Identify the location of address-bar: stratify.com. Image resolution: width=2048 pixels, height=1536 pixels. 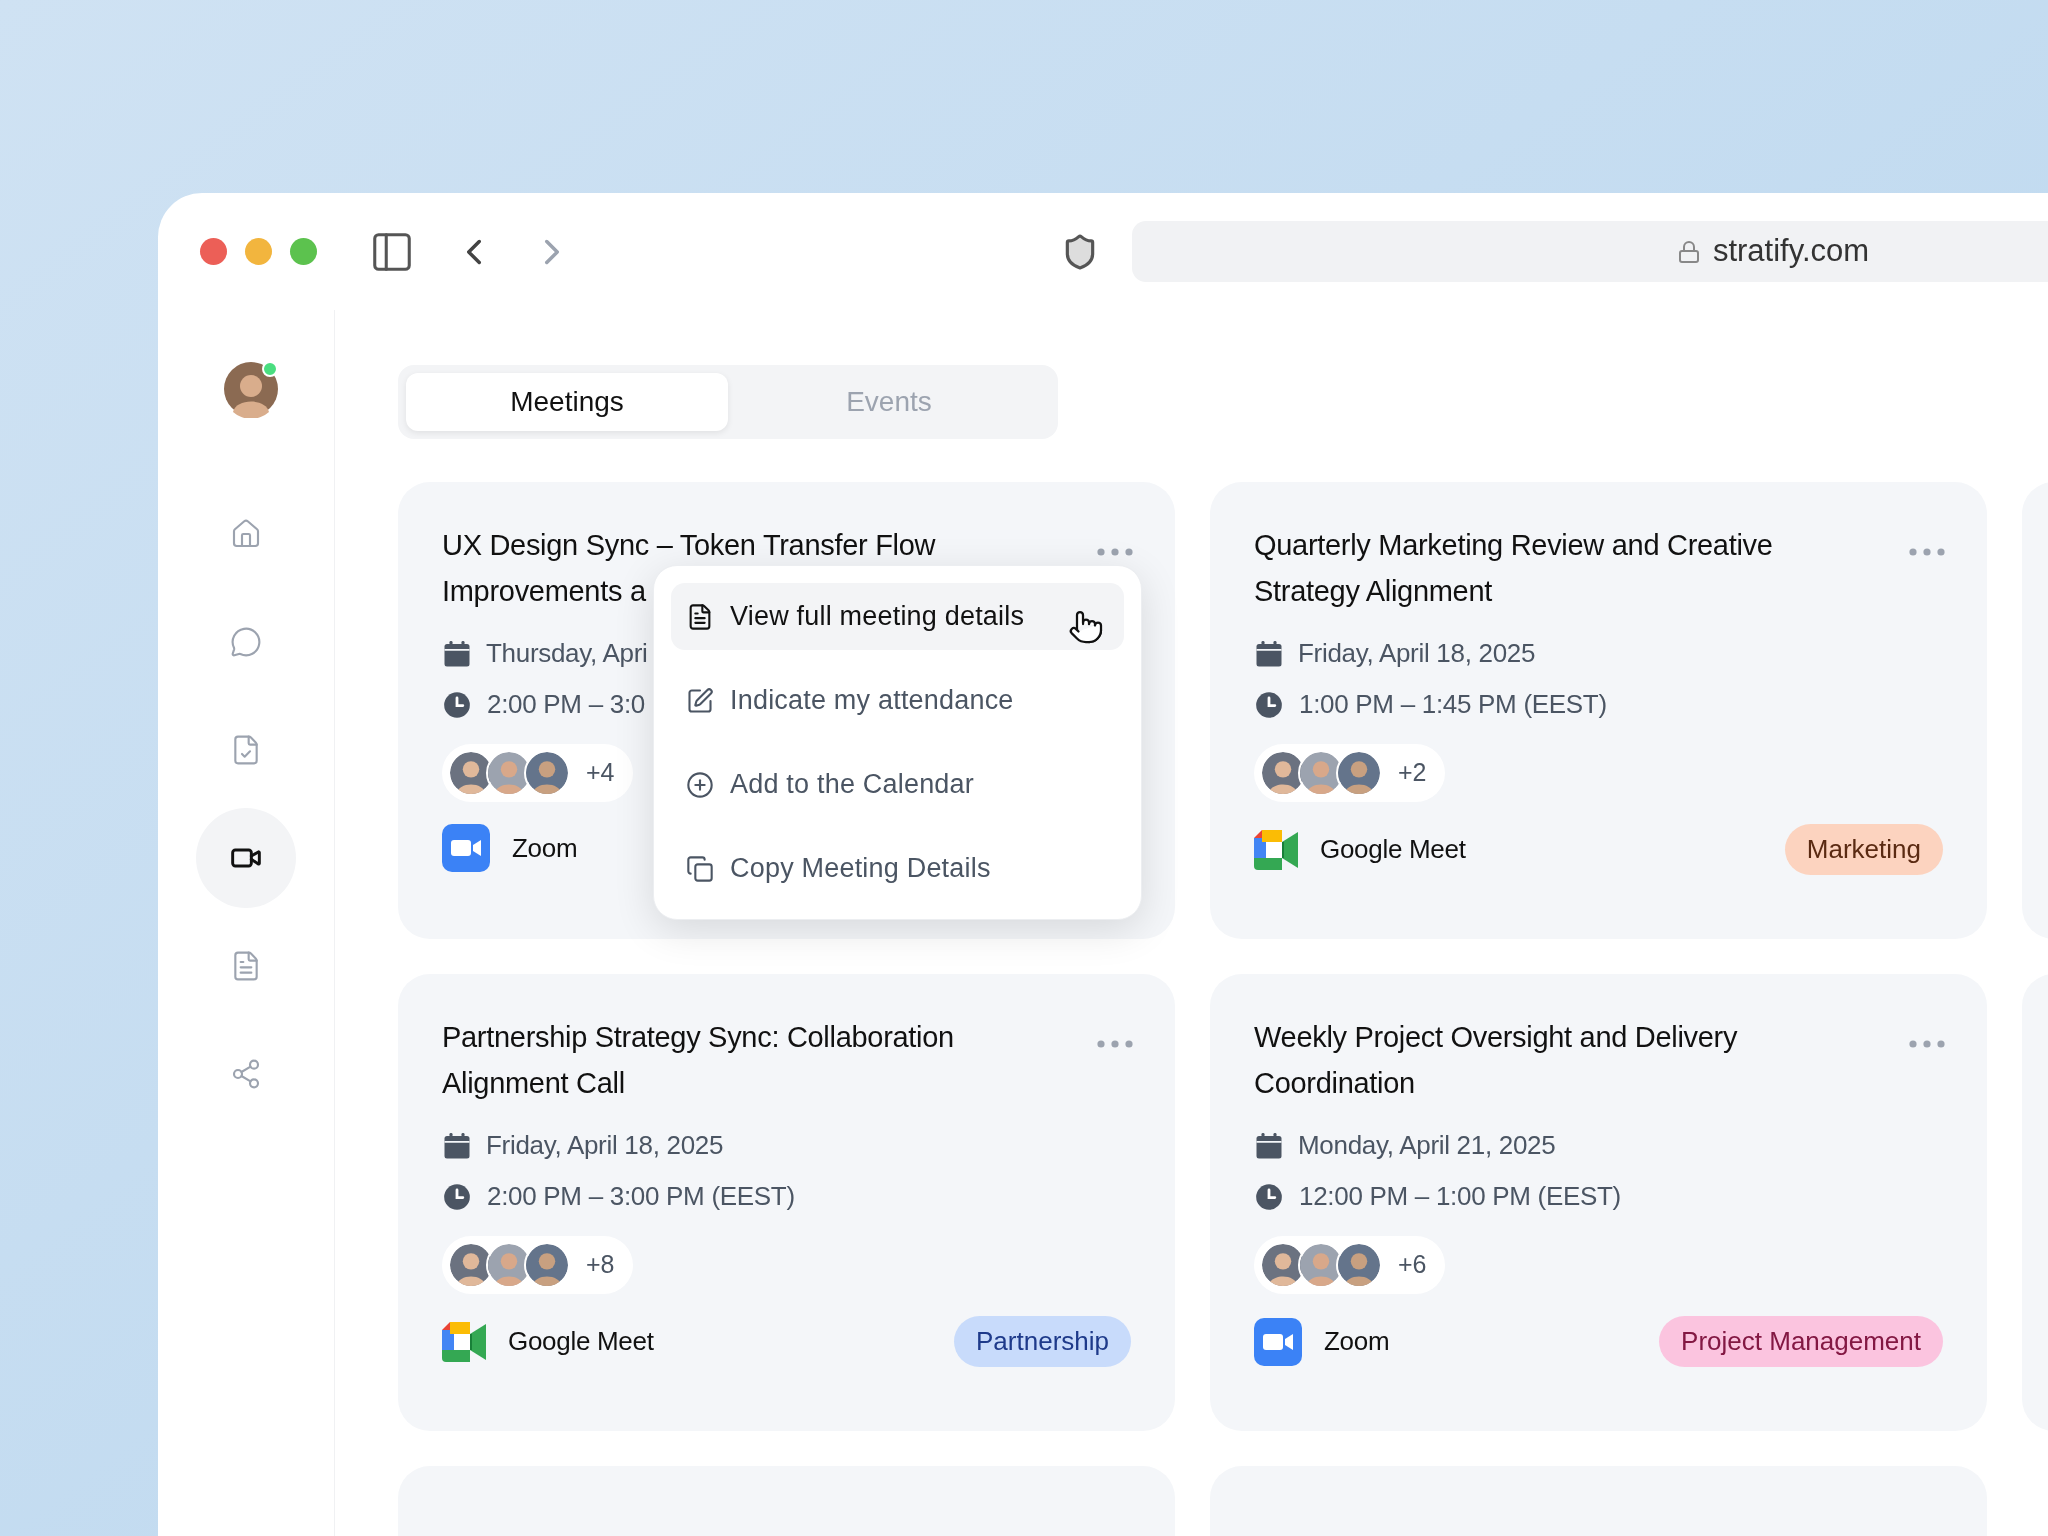
(1590, 251).